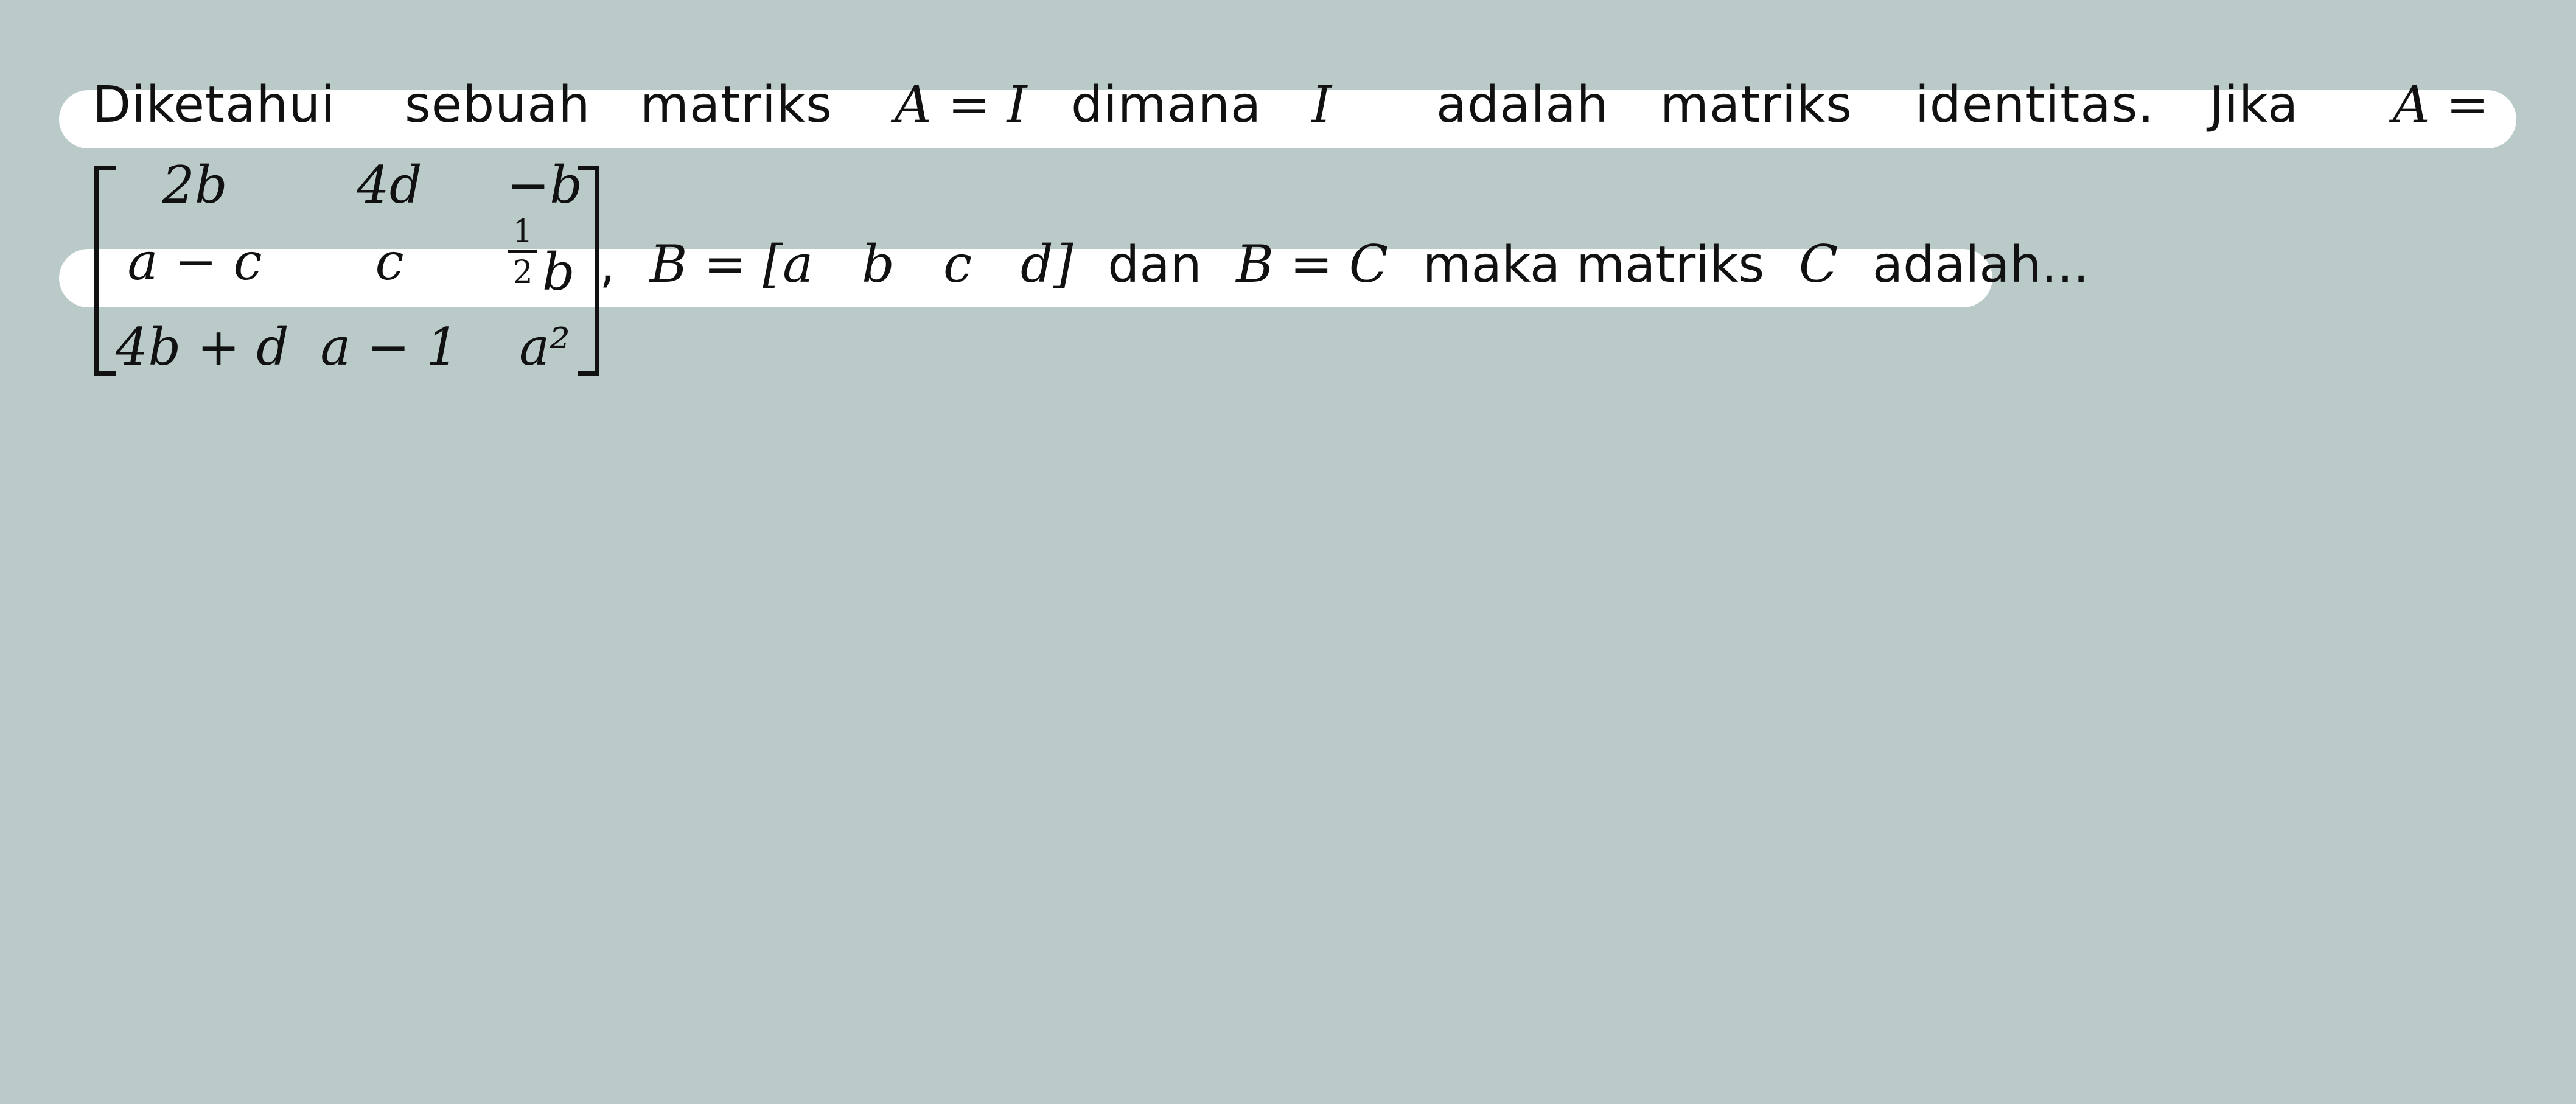 The width and height of the screenshot is (2576, 1104). What do you see at coordinates (1321, 105) in the screenshot?
I see `math-I: I` at bounding box center [1321, 105].